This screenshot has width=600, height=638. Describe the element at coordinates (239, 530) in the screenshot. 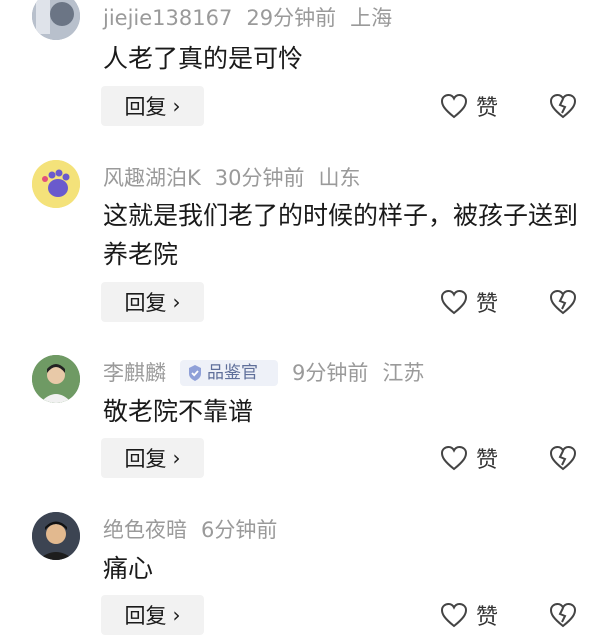

I see `comment-time: 6分钟前` at that location.